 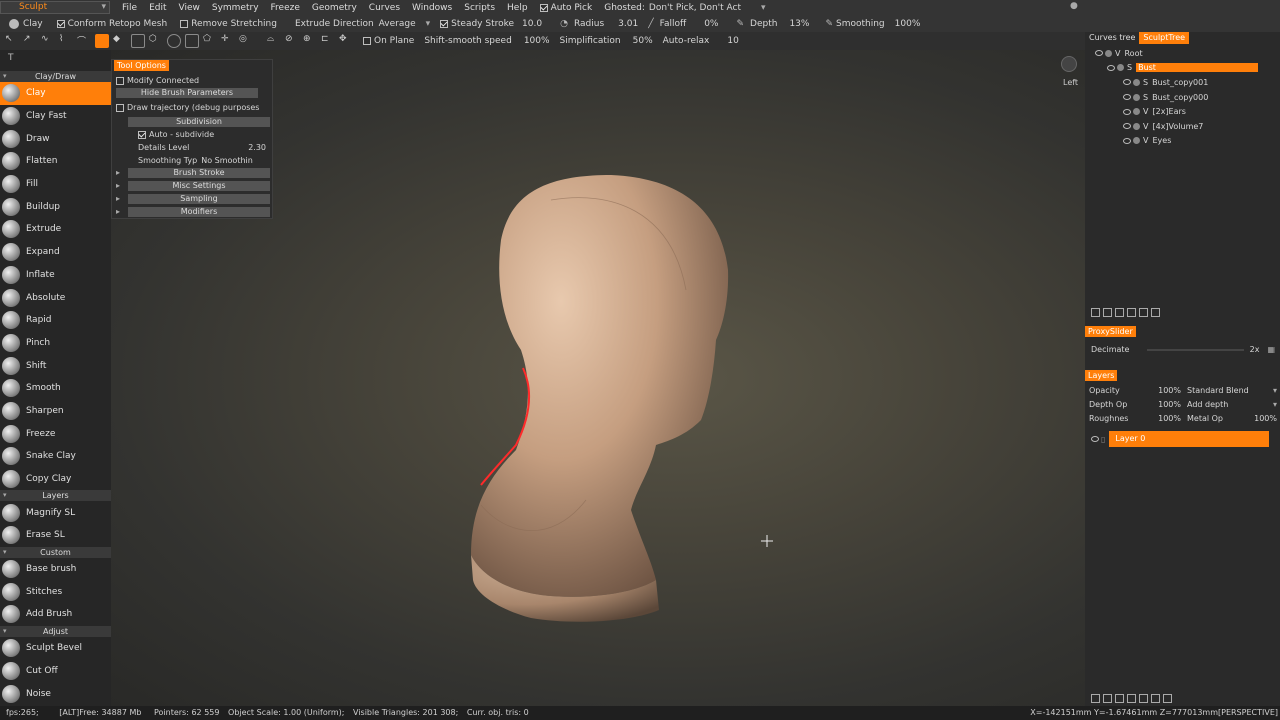 I want to click on menu-geometry: Geometry, so click(x=334, y=8).